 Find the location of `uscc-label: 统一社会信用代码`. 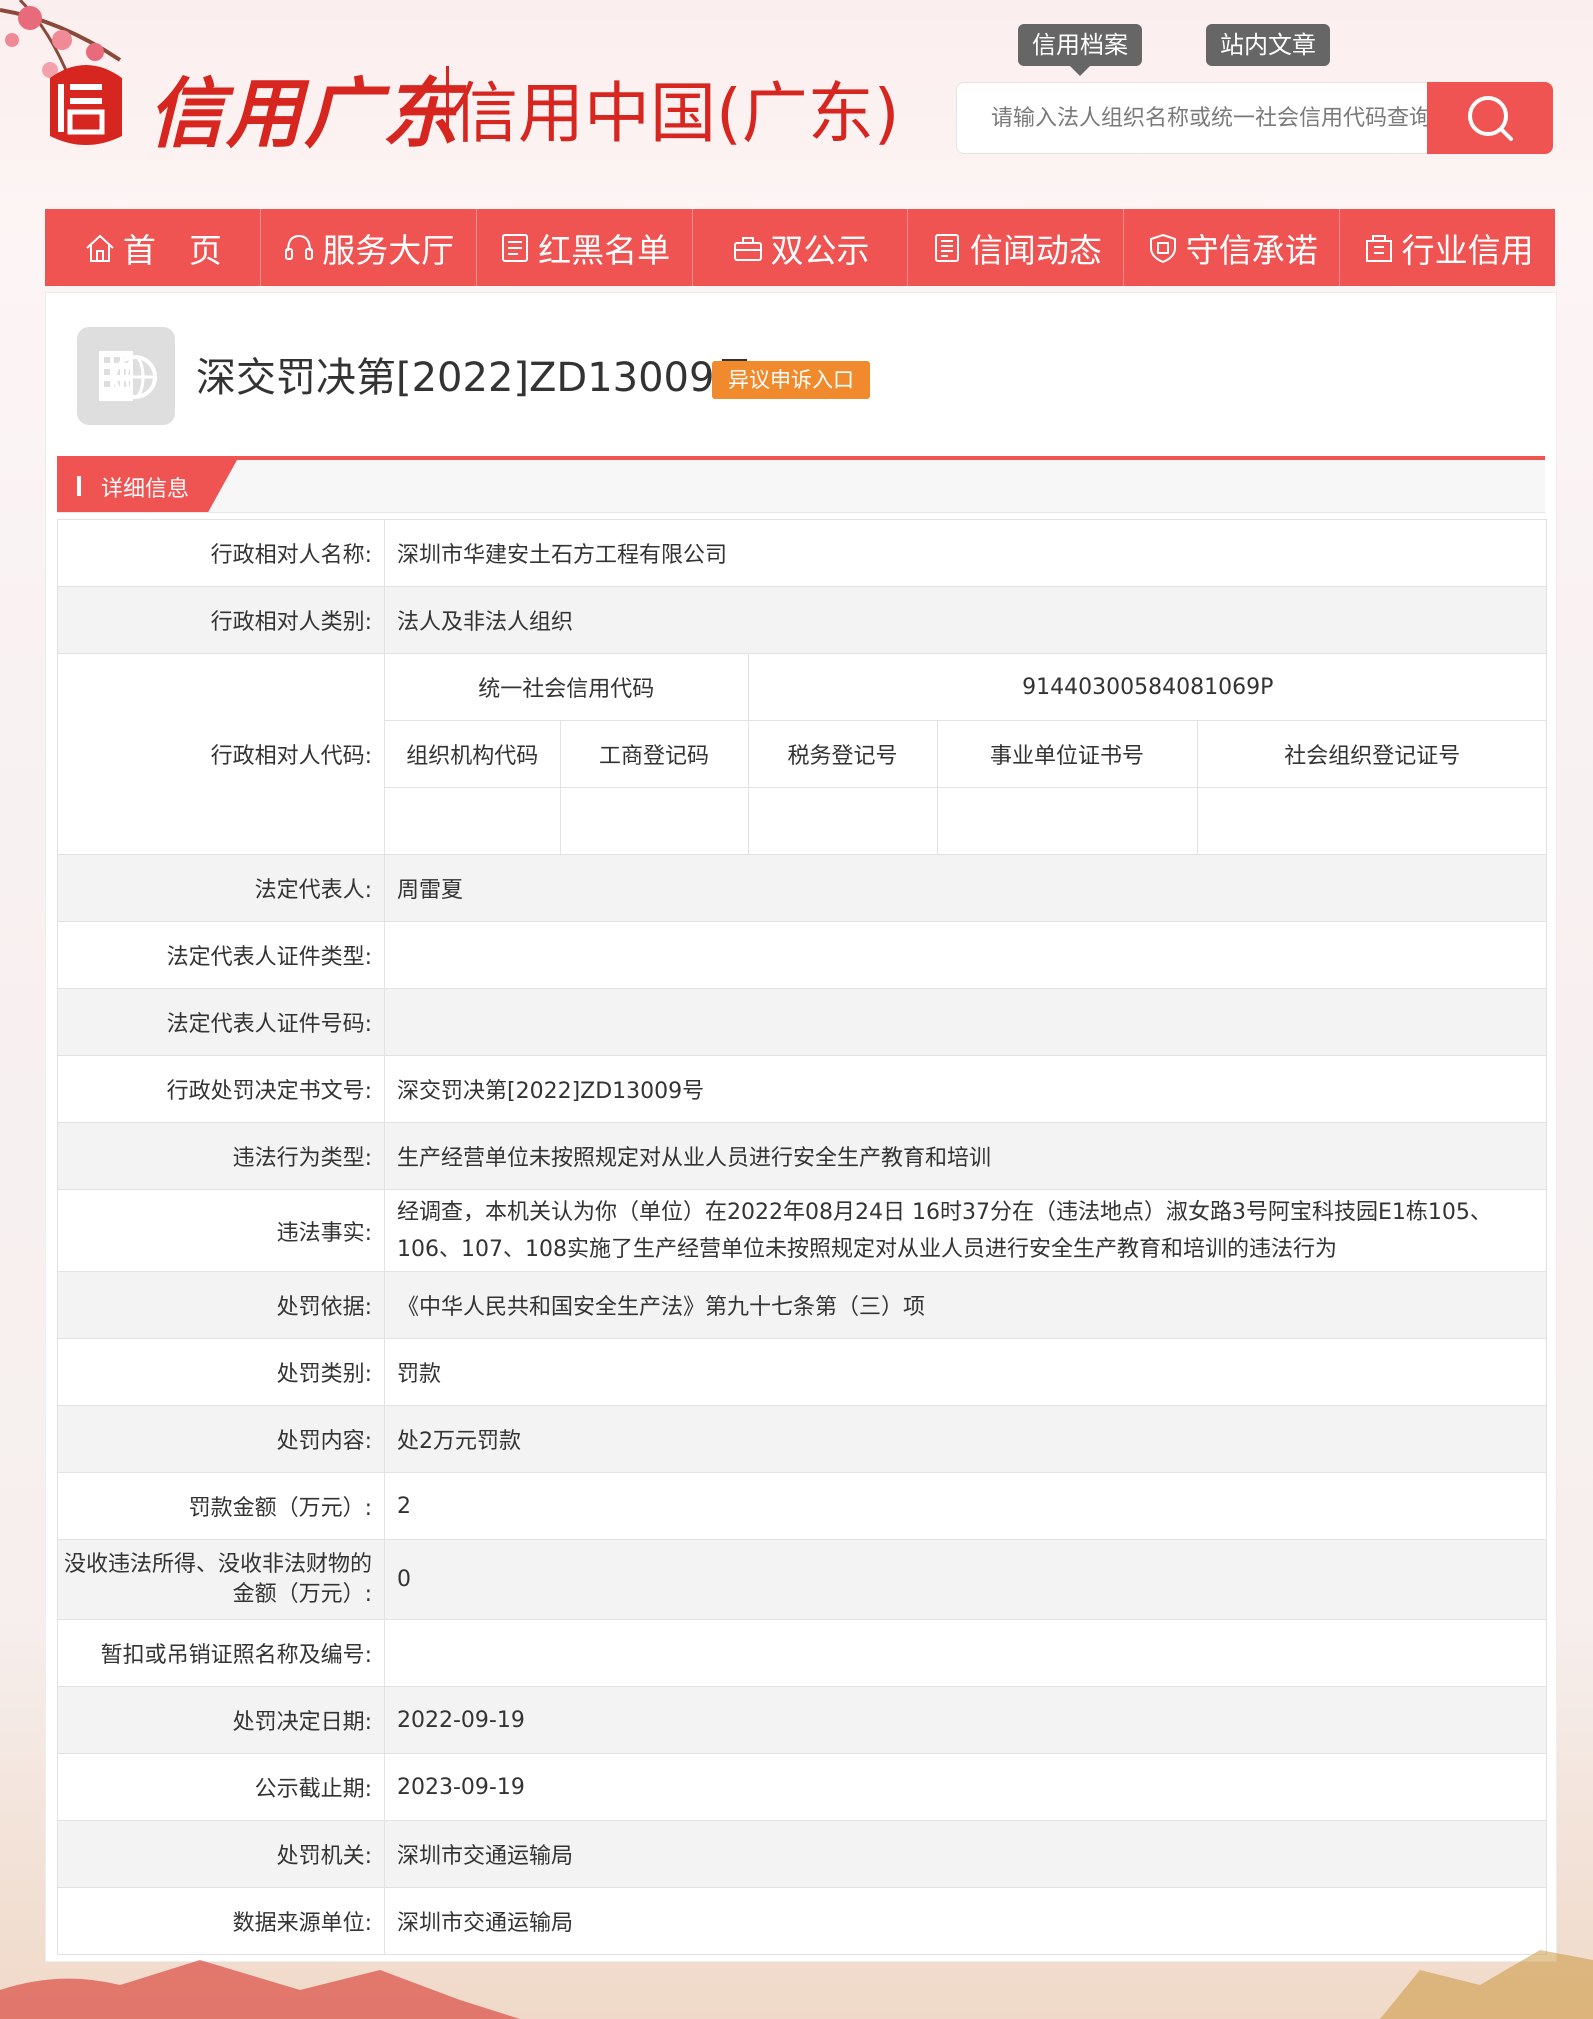

uscc-label: 统一社会信用代码 is located at coordinates (567, 687).